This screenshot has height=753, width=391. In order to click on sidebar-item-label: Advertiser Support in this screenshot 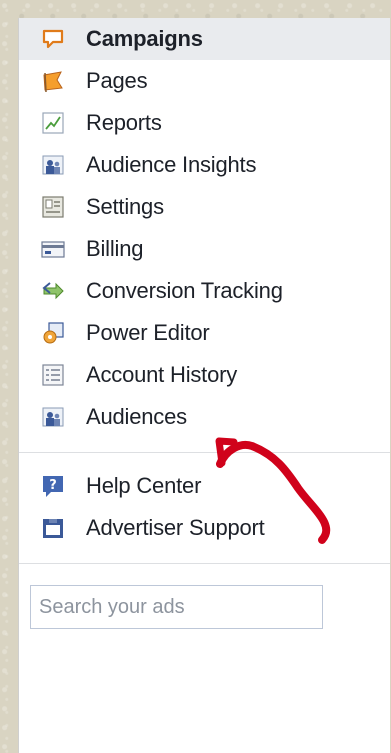, I will do `click(175, 527)`.